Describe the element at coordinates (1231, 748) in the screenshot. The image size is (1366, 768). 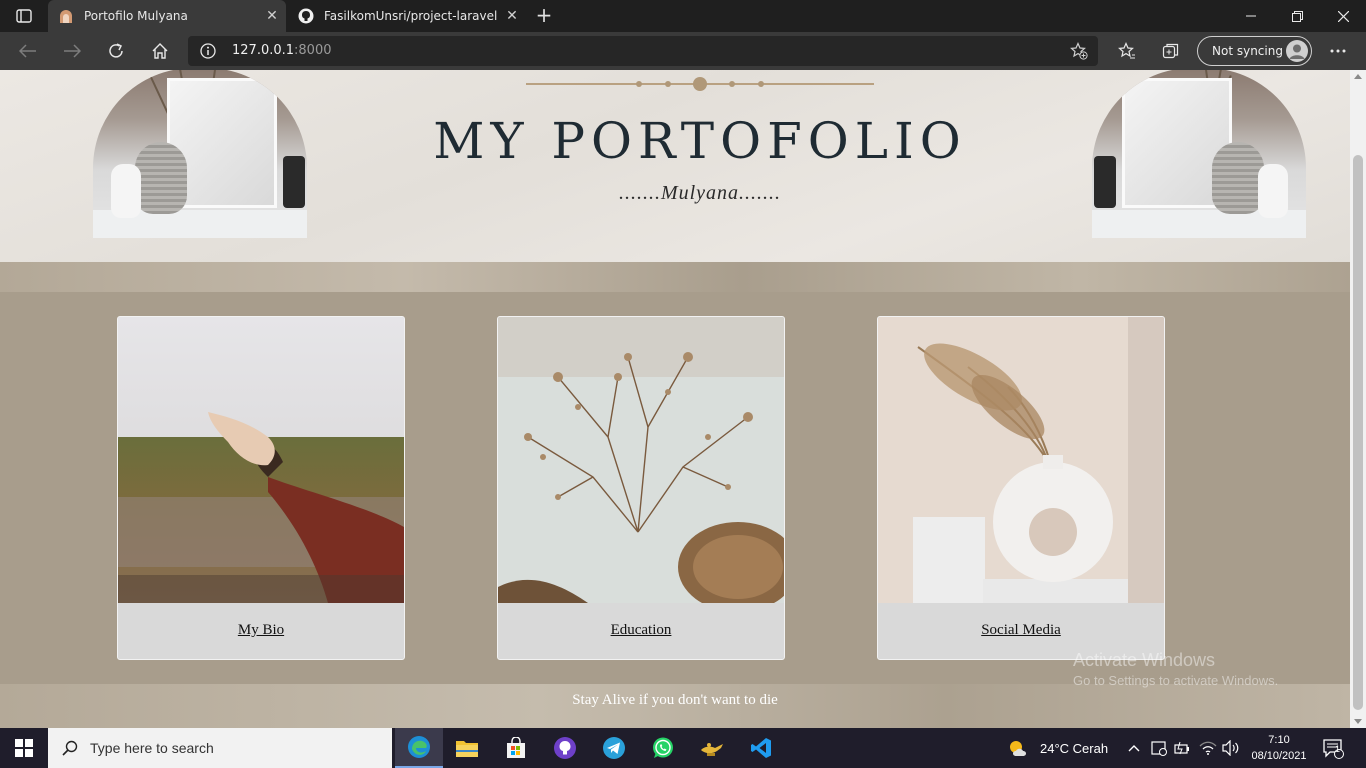
I see `volume-icon` at that location.